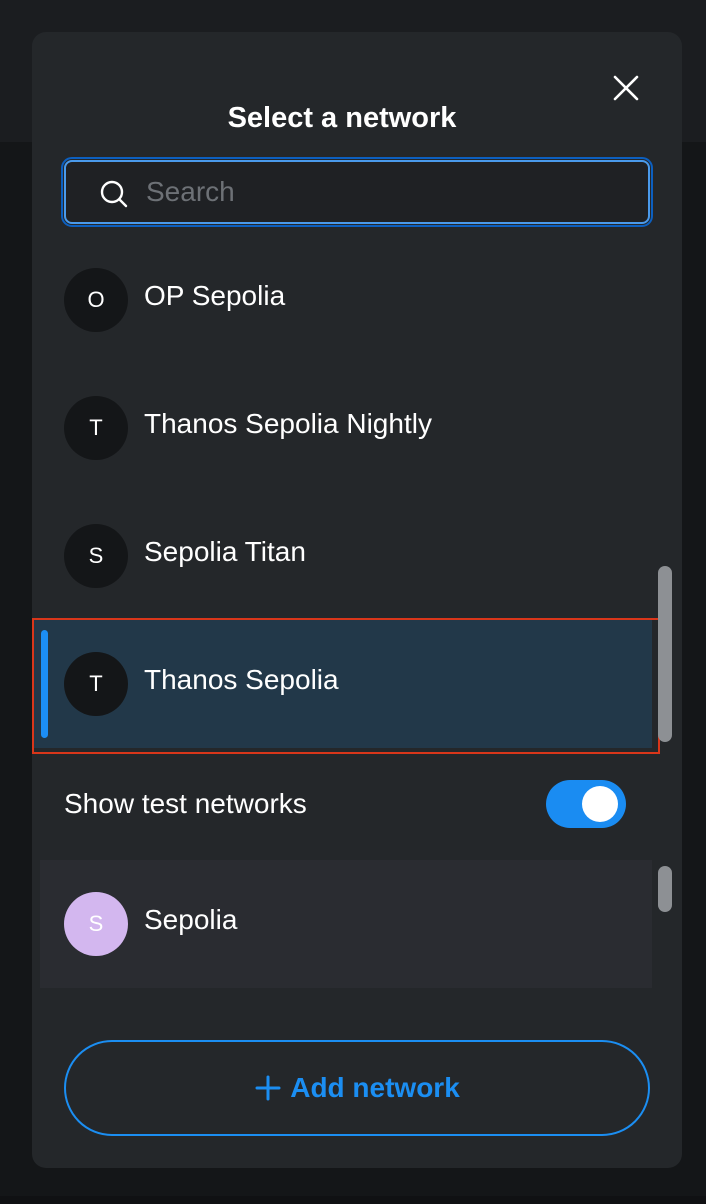  I want to click on network-item-thanos-sepolia-nightly: T Thanos Sepolia Nightly, so click(342, 428).